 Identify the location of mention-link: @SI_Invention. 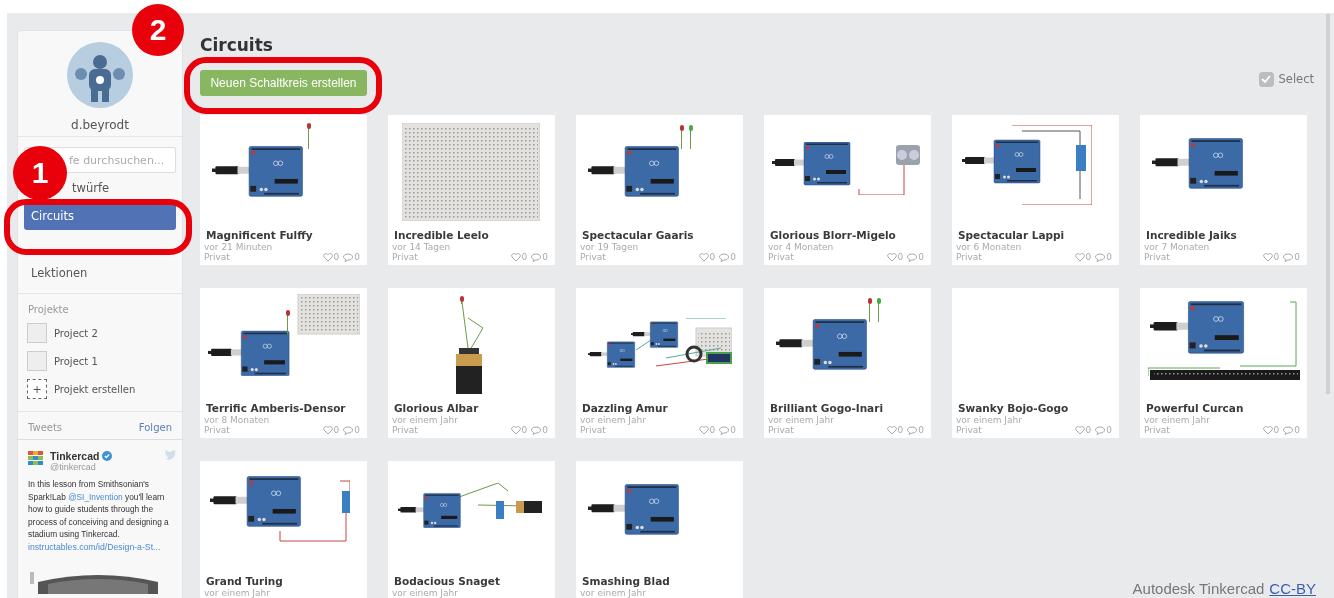
(95, 496).